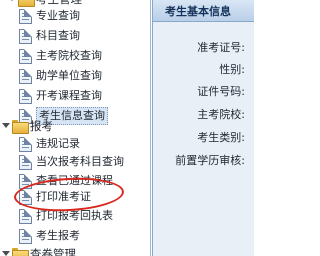 The width and height of the screenshot is (320, 256). I want to click on tree-item-candidate-registration: 考生报考, so click(49, 236).